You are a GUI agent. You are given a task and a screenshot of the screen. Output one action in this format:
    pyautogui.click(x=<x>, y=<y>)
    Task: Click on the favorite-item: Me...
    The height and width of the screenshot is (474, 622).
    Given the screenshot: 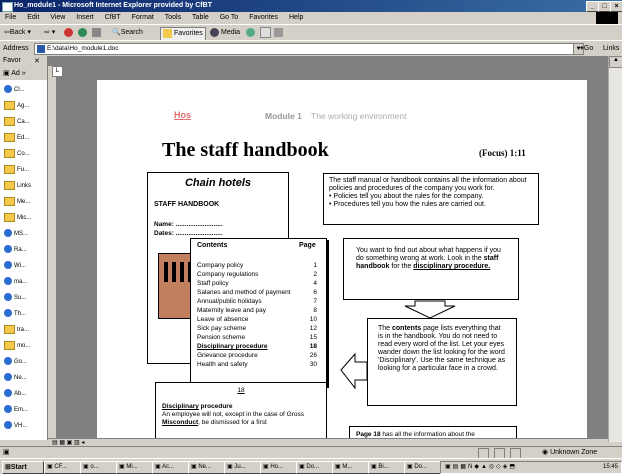 What is the action you would take?
    pyautogui.click(x=17, y=202)
    